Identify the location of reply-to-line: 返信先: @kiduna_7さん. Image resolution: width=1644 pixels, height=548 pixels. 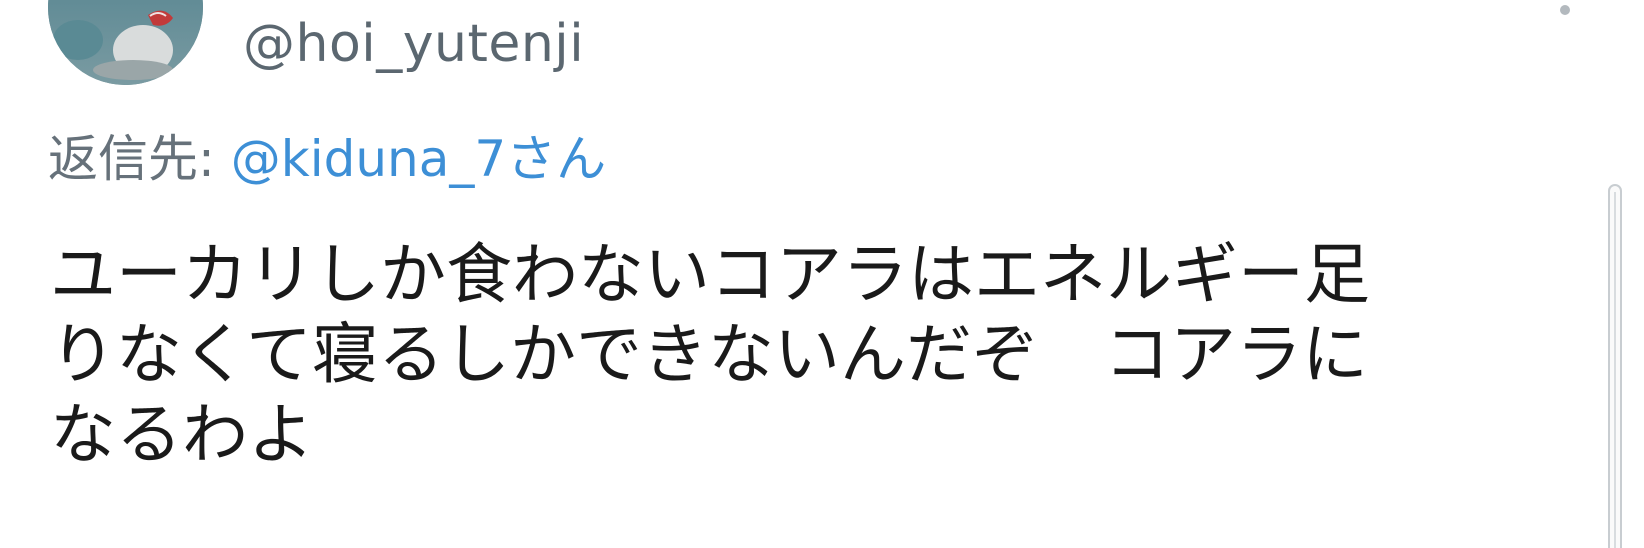
(327, 159).